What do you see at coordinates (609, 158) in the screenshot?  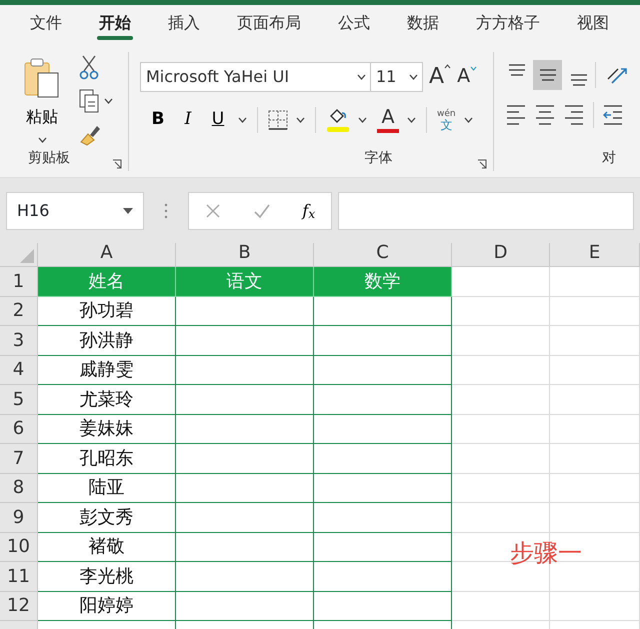 I see `group-label: 对` at bounding box center [609, 158].